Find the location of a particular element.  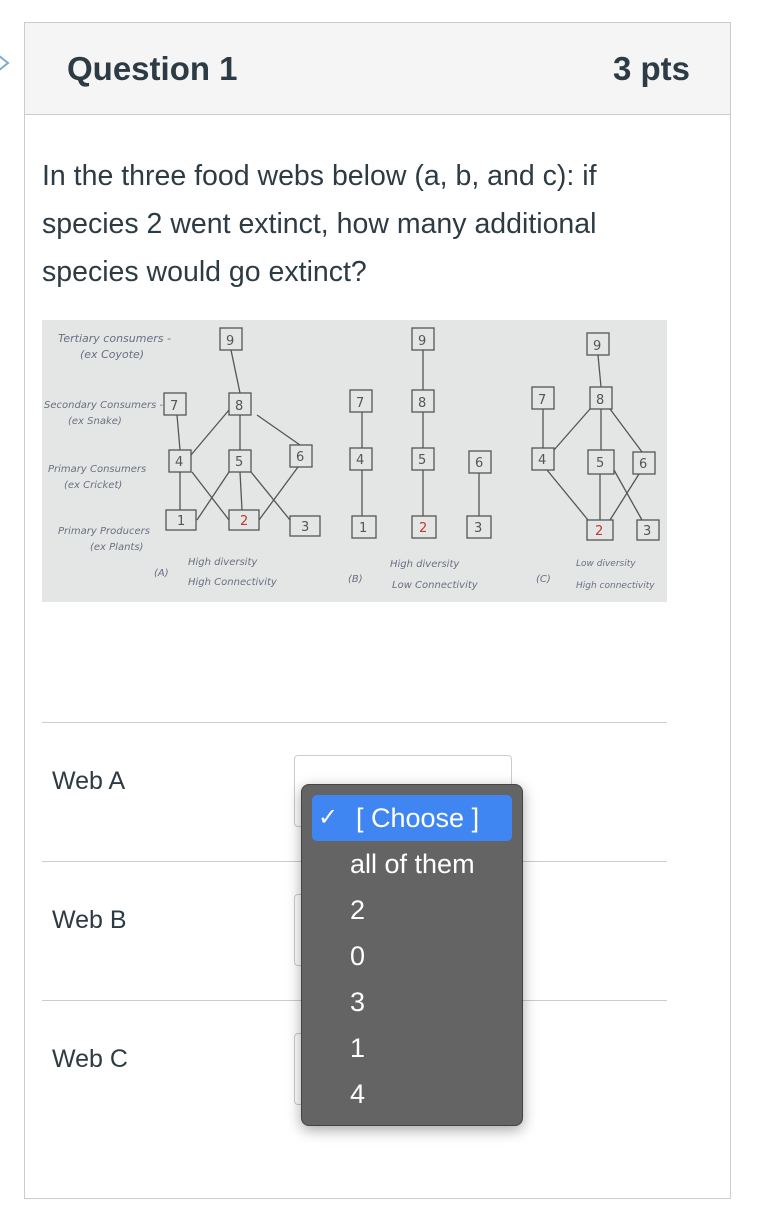

node-2-b: 2 is located at coordinates (423, 528).